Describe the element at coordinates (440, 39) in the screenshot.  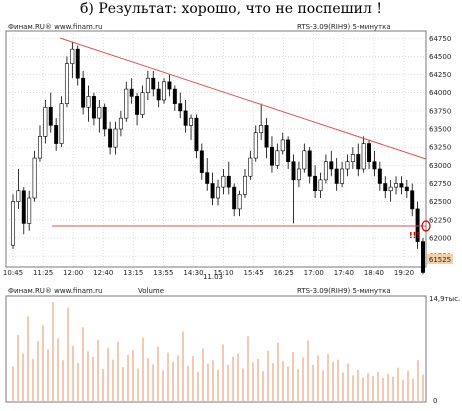
I see `y-tick-label: 64750` at that location.